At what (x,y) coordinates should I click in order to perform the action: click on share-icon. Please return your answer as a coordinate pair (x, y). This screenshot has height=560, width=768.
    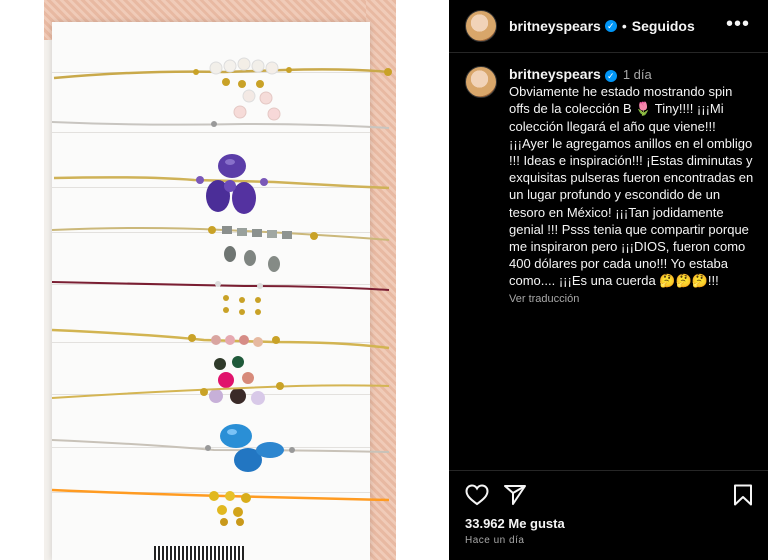
    Looking at the image, I should click on (515, 495).